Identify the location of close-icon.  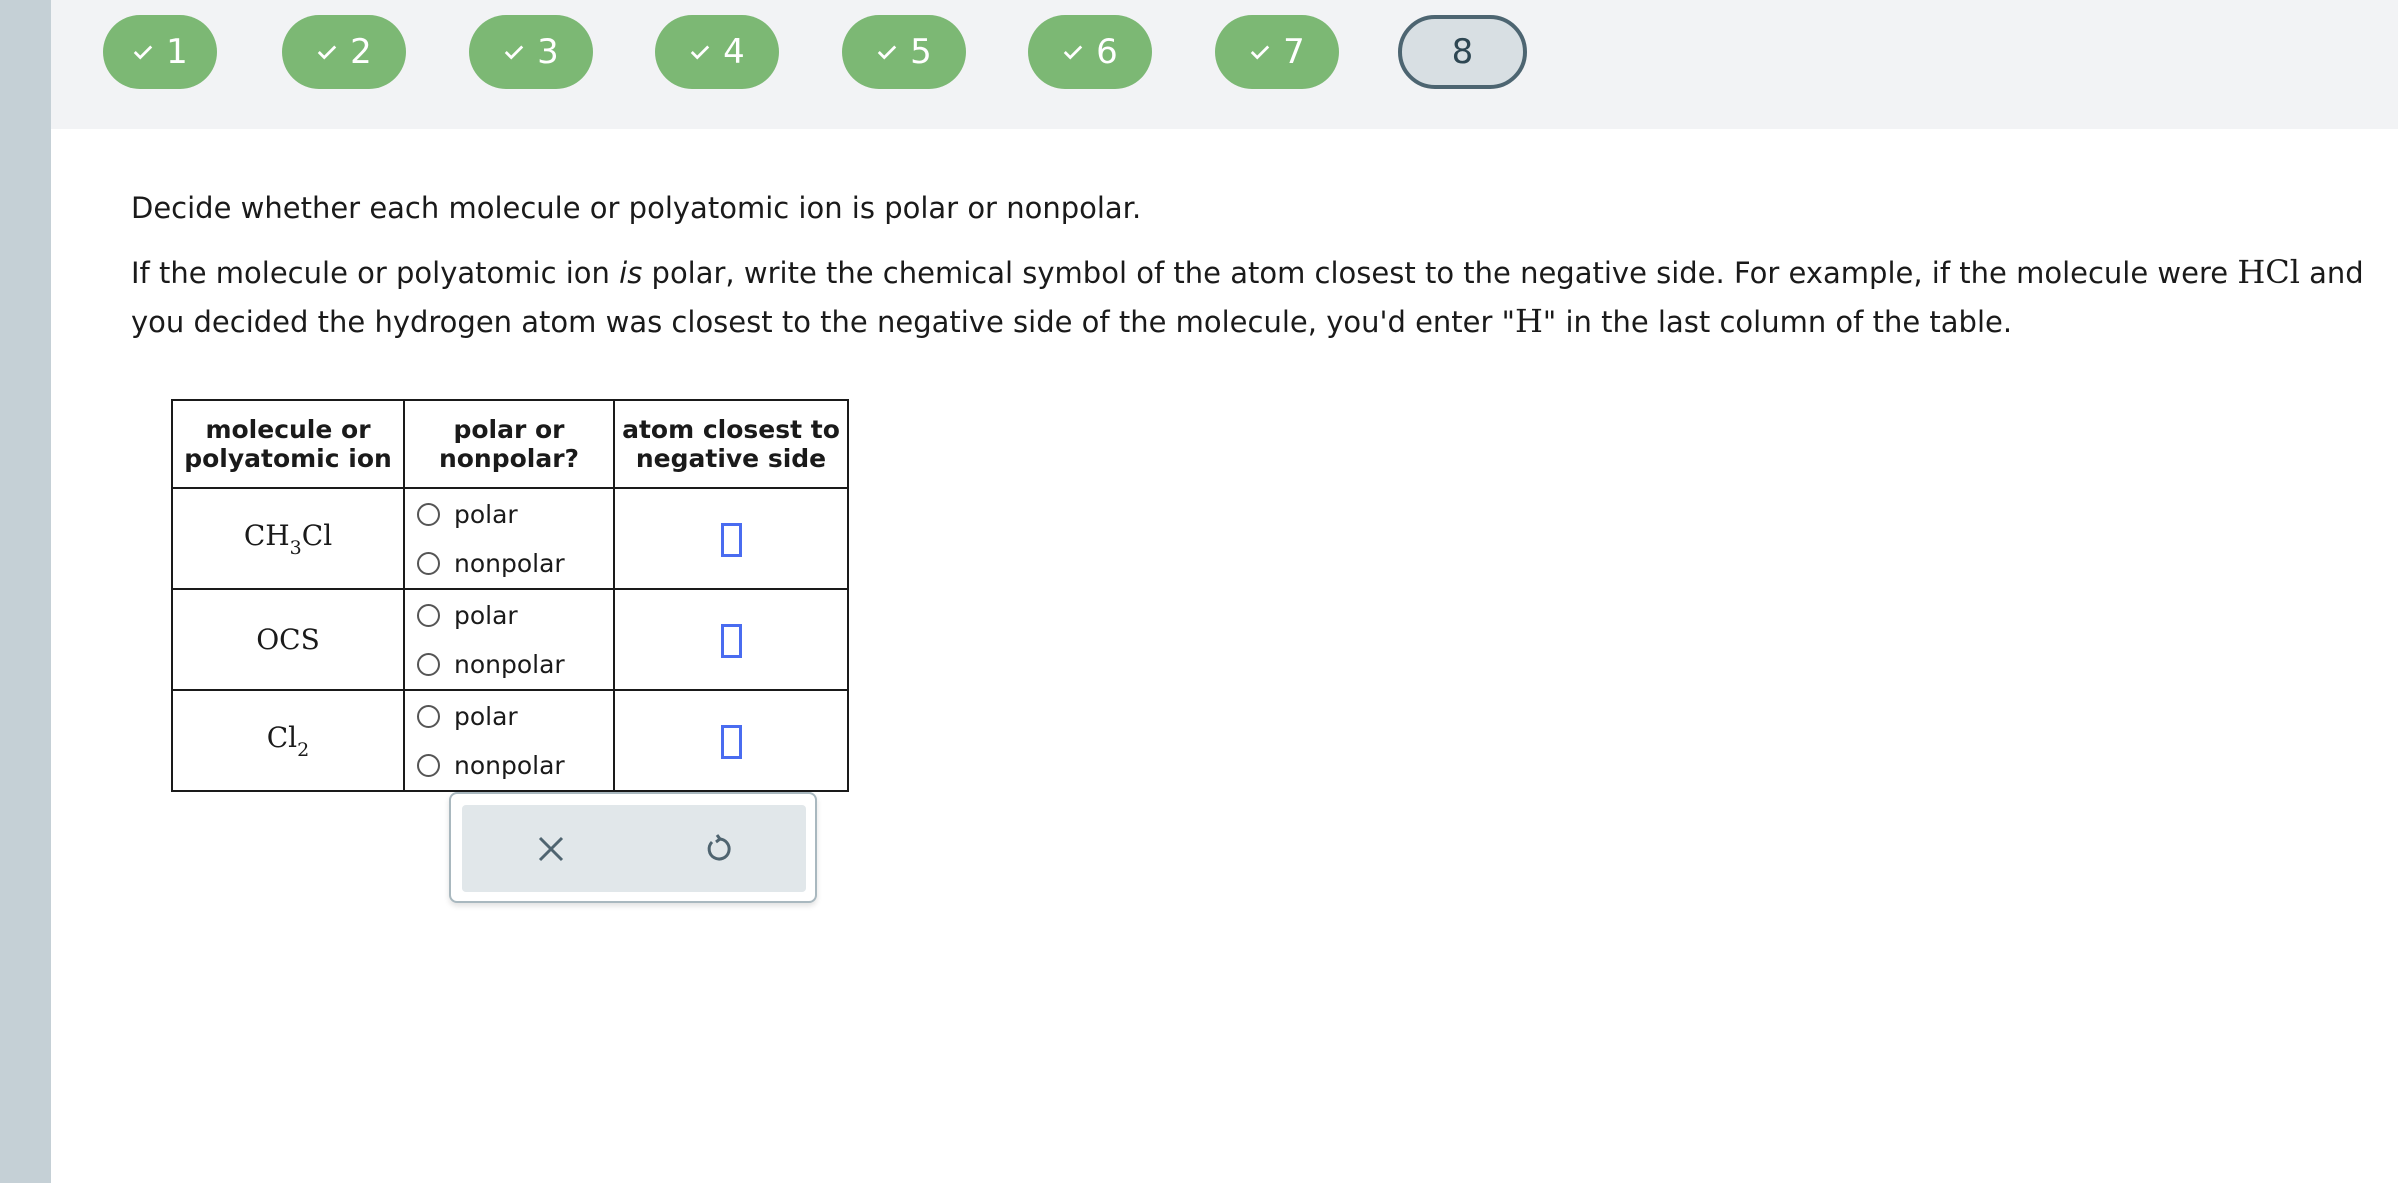
(551, 849).